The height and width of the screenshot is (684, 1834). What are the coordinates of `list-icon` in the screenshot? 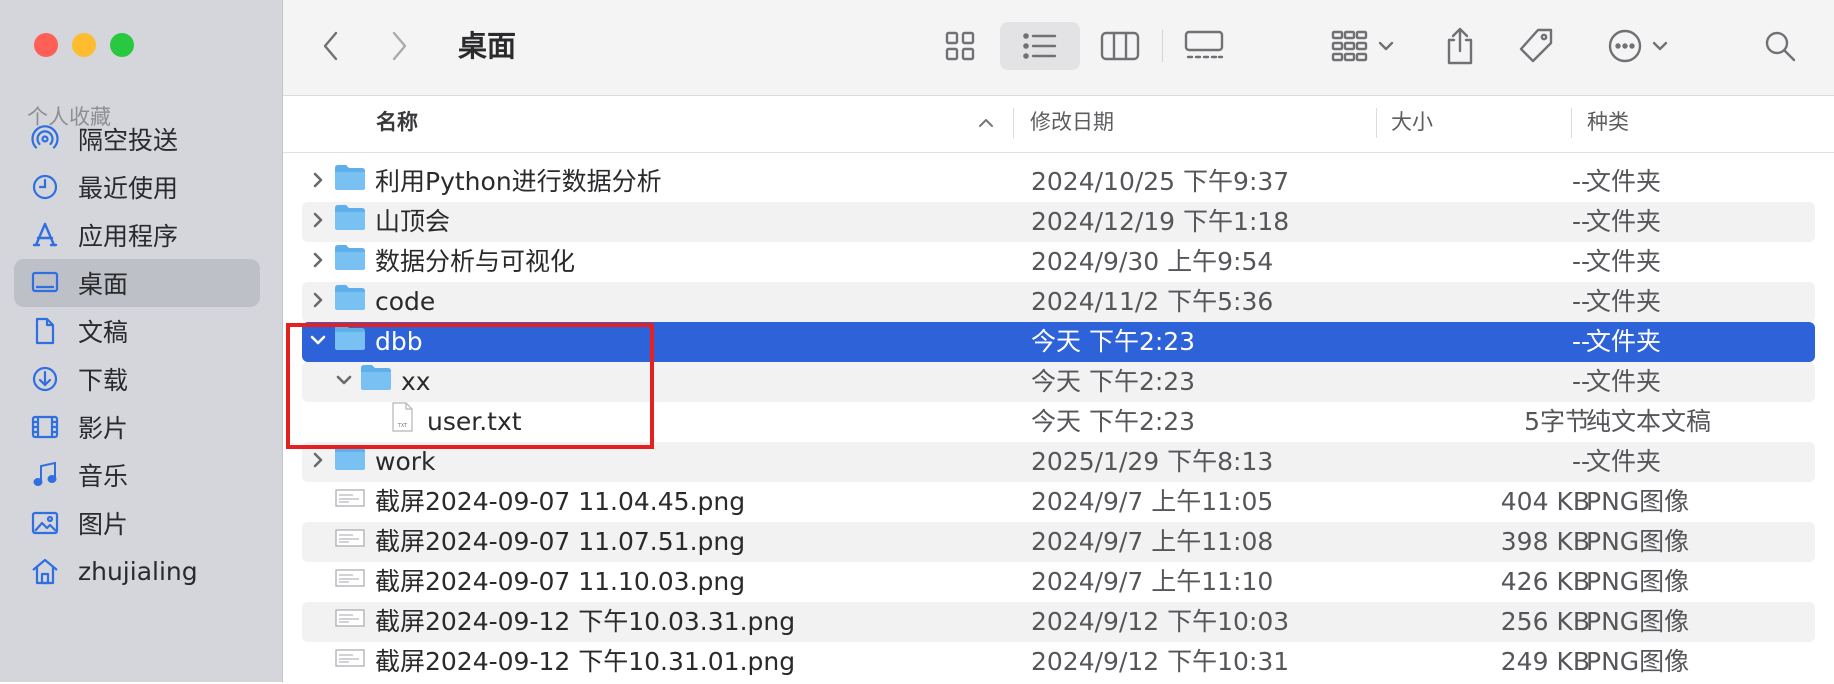 It's located at (1040, 46).